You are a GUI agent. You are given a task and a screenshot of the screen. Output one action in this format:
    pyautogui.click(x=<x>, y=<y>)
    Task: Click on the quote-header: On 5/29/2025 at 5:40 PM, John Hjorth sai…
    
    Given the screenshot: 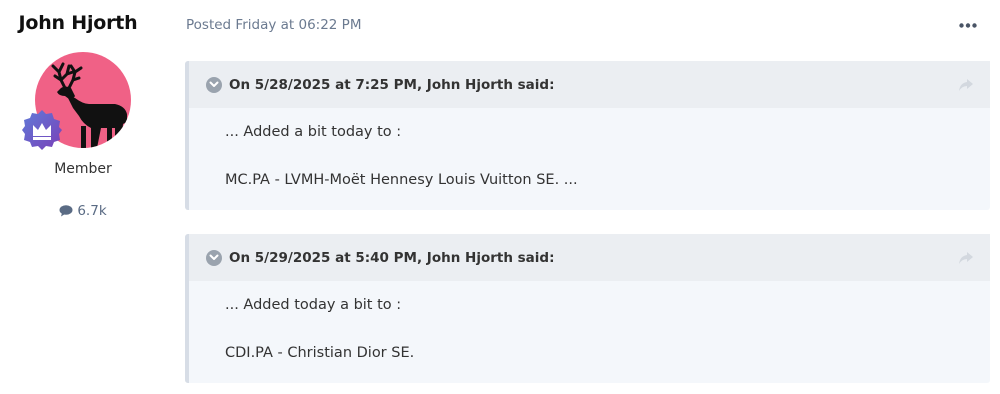 What is the action you would take?
    pyautogui.click(x=589, y=257)
    